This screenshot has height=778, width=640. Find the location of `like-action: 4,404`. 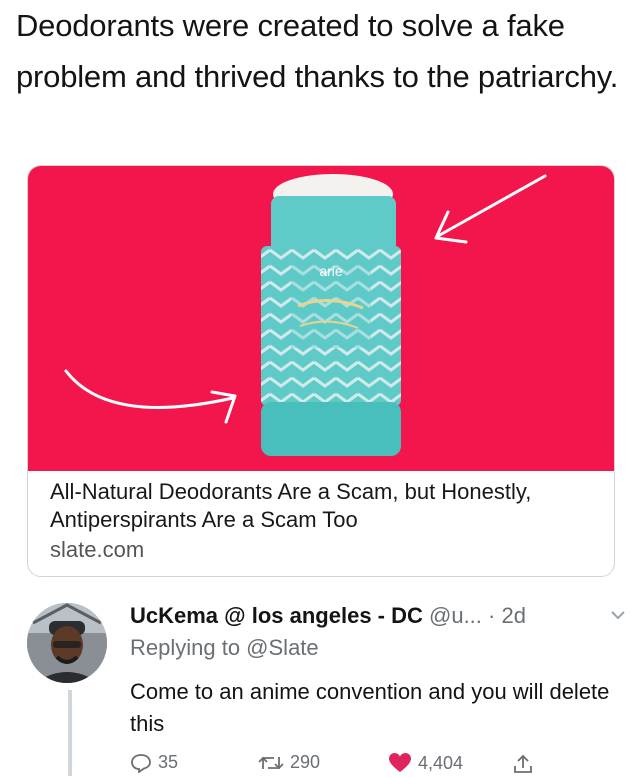

like-action: 4,404 is located at coordinates (425, 763).